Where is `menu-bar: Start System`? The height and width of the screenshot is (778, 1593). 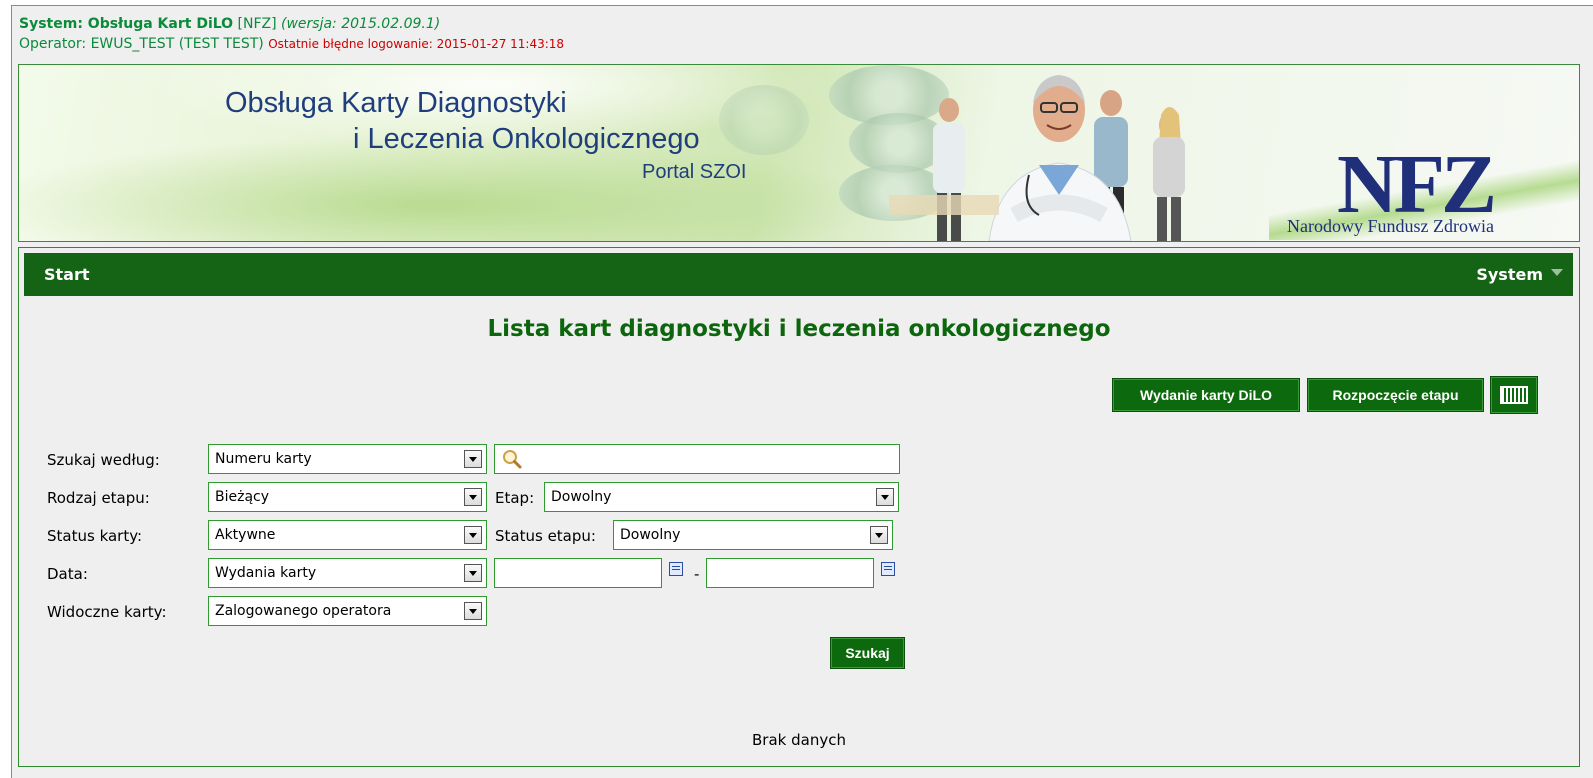 menu-bar: Start System is located at coordinates (798, 274).